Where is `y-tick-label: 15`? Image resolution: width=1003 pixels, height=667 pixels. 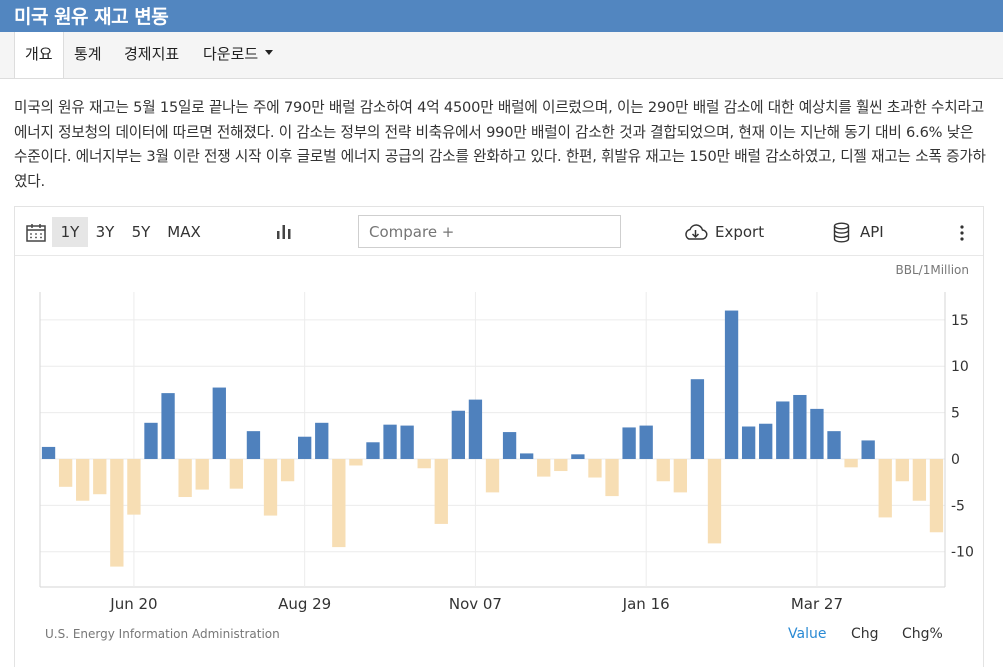
y-tick-label: 15 is located at coordinates (960, 321).